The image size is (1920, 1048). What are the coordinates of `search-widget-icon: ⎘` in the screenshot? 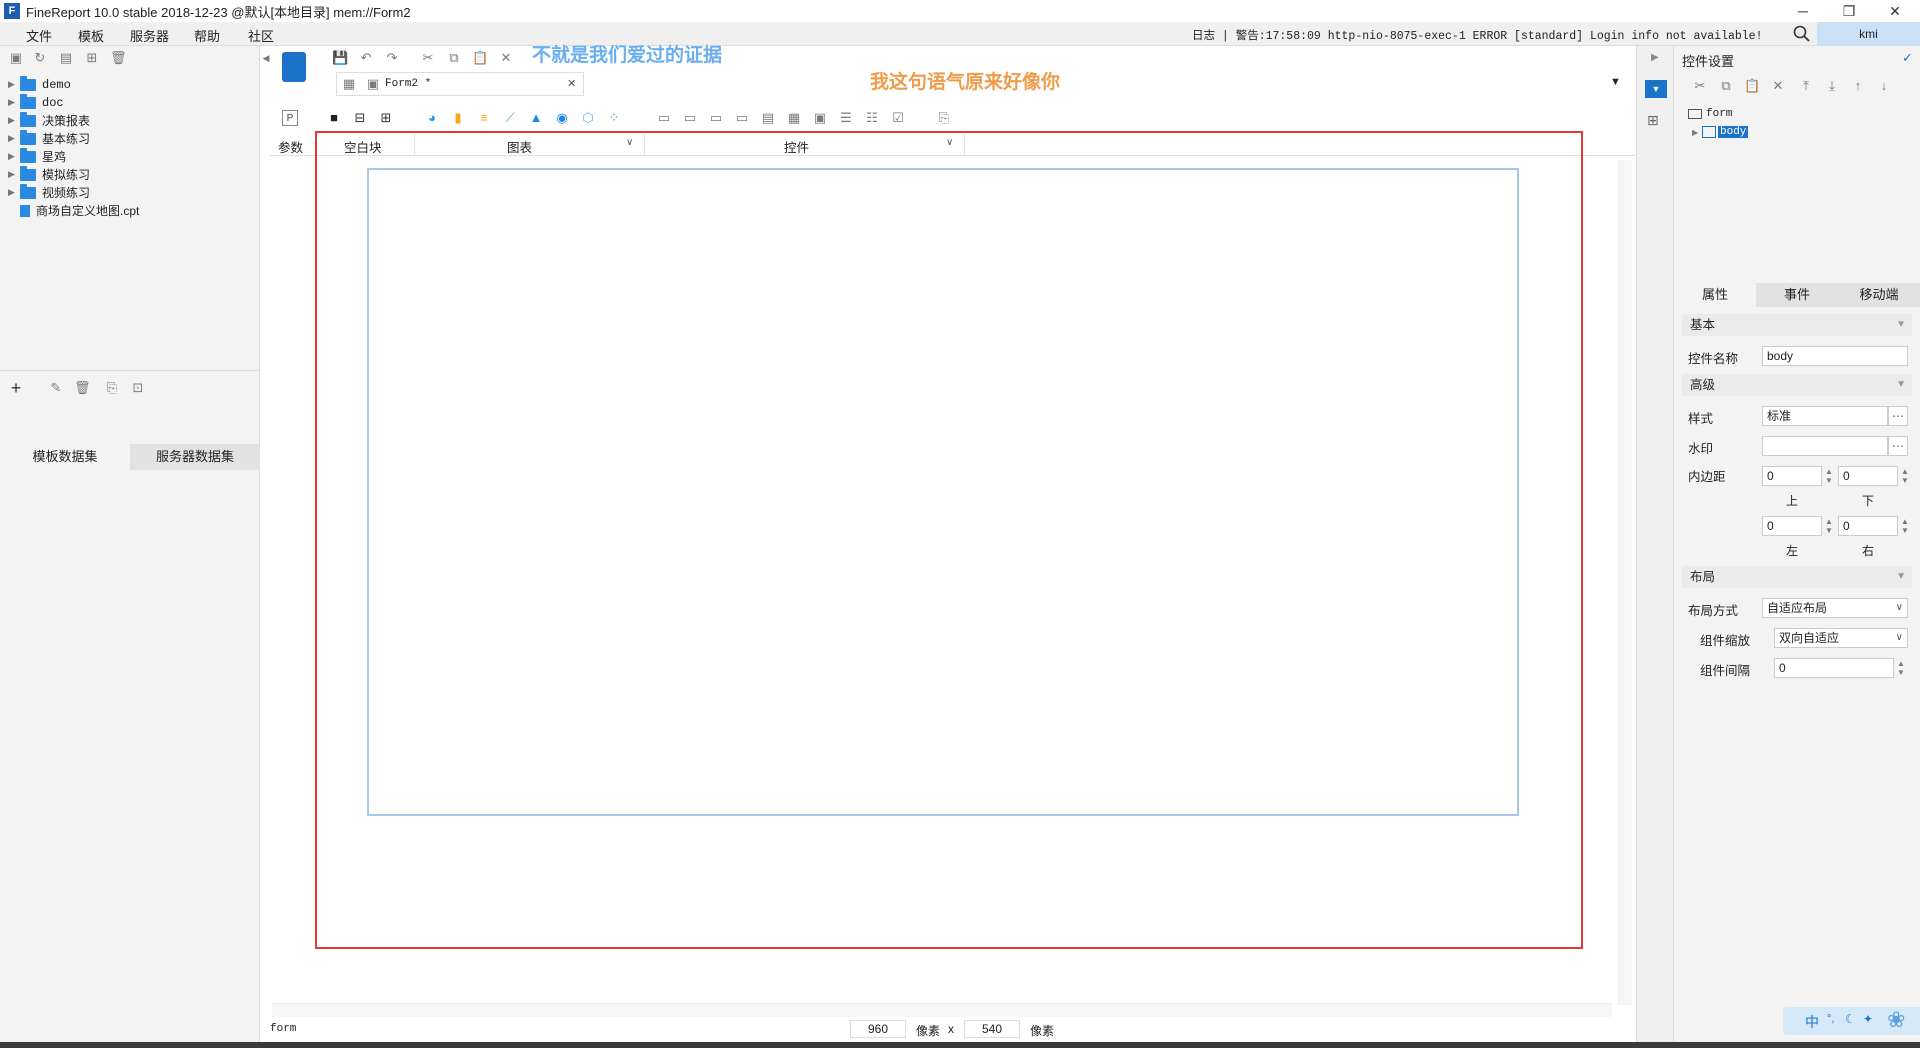 It's located at (944, 118).